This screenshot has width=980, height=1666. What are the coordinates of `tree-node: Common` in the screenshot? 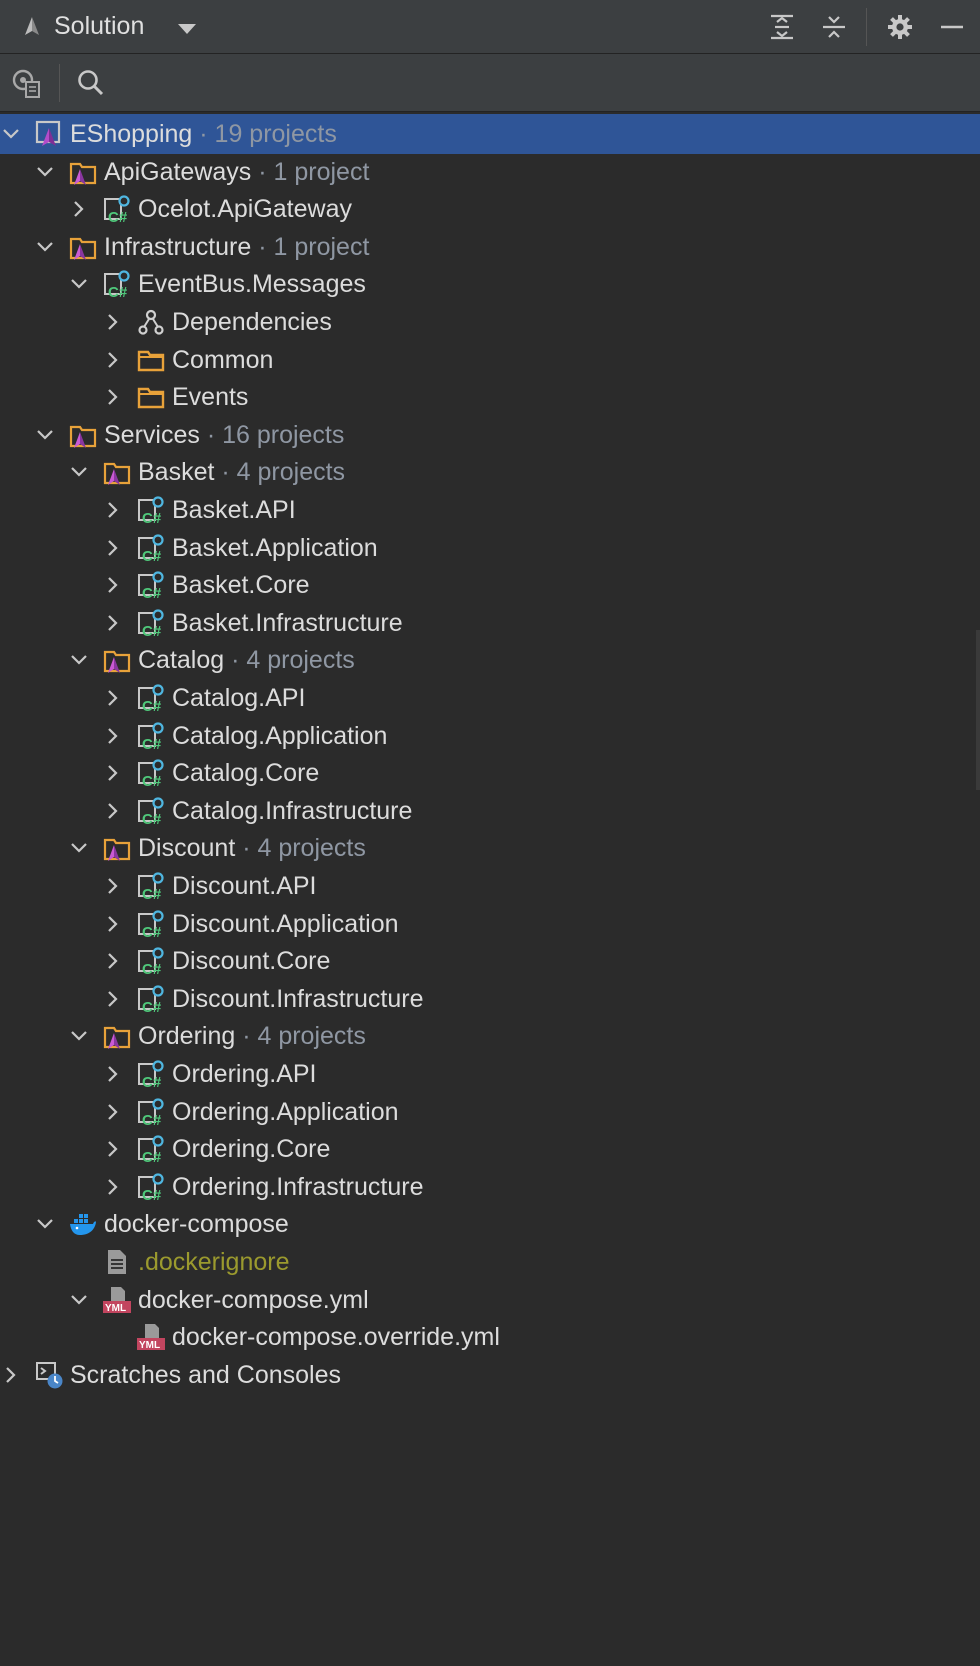 It's located at (490, 360).